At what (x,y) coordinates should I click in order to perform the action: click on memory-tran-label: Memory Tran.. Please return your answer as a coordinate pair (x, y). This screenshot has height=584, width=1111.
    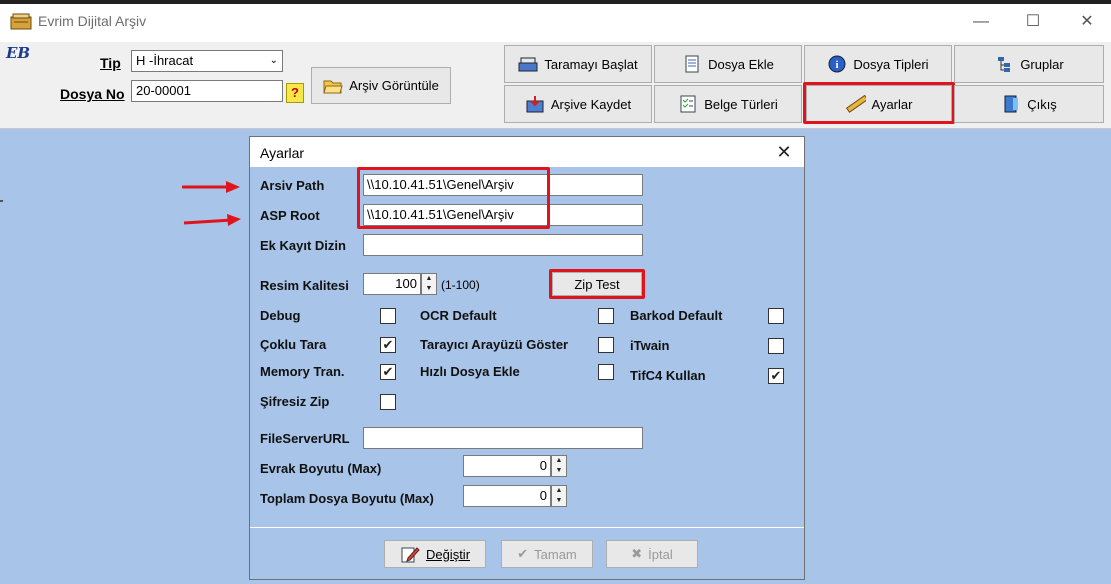
    Looking at the image, I should click on (302, 371).